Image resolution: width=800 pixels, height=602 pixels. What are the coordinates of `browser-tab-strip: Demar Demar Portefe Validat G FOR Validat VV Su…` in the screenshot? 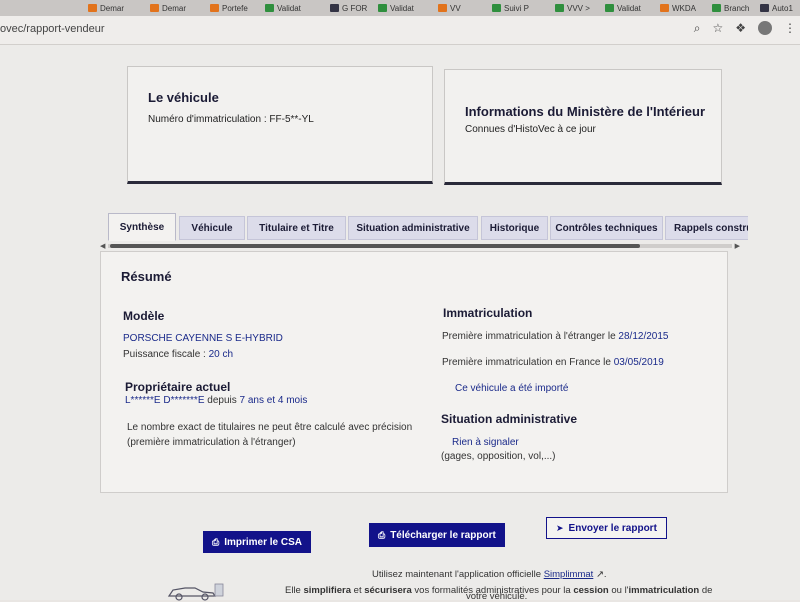 It's located at (400, 8).